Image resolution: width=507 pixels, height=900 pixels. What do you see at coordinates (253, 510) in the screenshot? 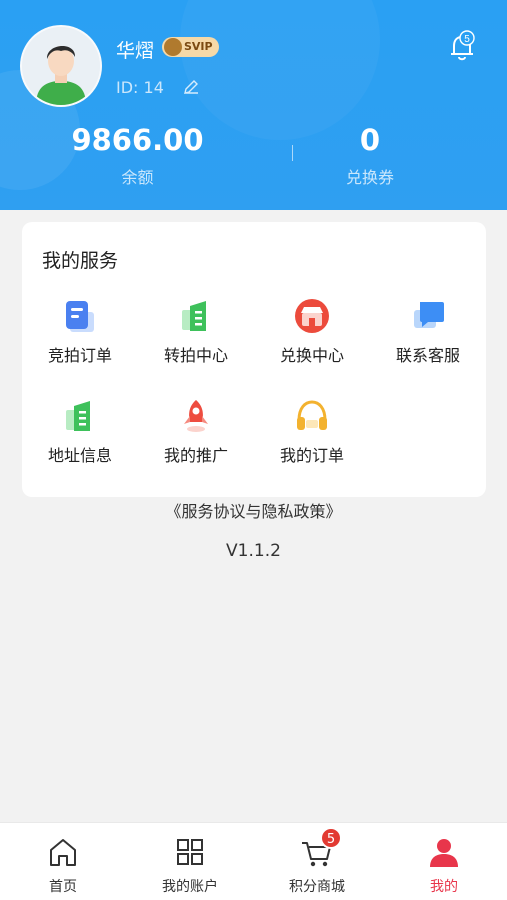
I see `policy-link: 《服务协议与隐私政策》` at bounding box center [253, 510].